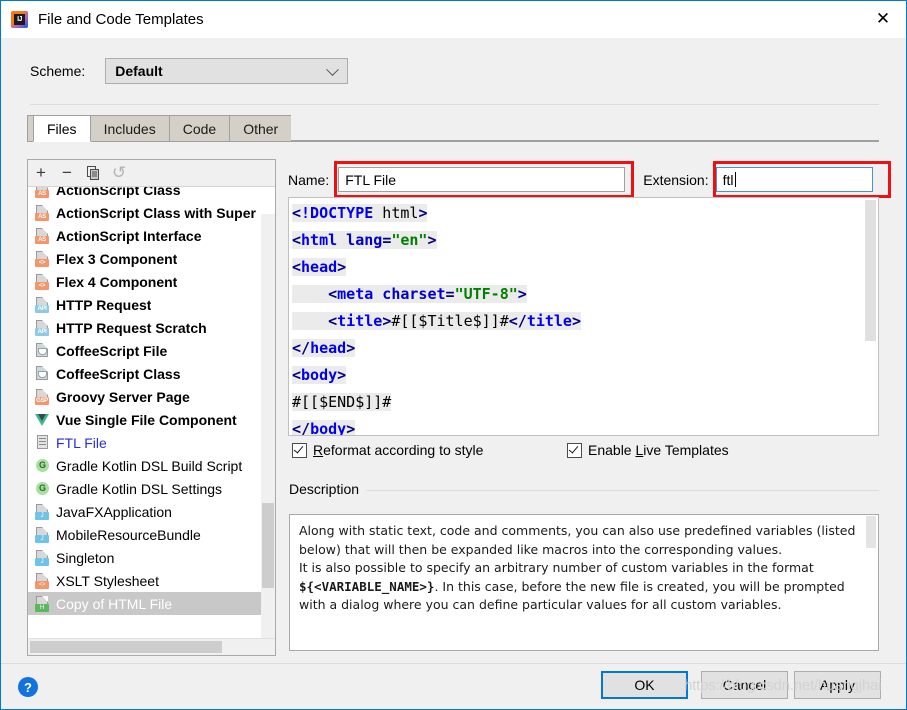 The width and height of the screenshot is (907, 710). Describe the element at coordinates (453, 19) in the screenshot. I see `title-bar: IJ File and Code Templates ✕` at that location.